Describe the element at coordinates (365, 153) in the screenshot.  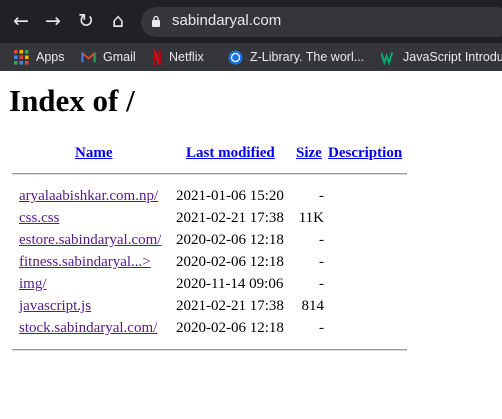
I see `column-header-description: Description` at that location.